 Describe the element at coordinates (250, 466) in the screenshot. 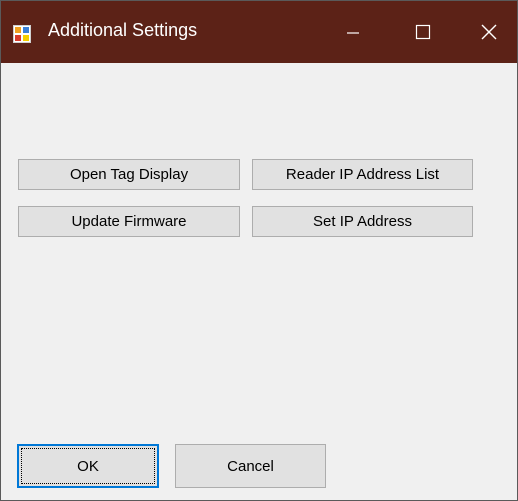

I see `cancel-button: Cancel` at that location.